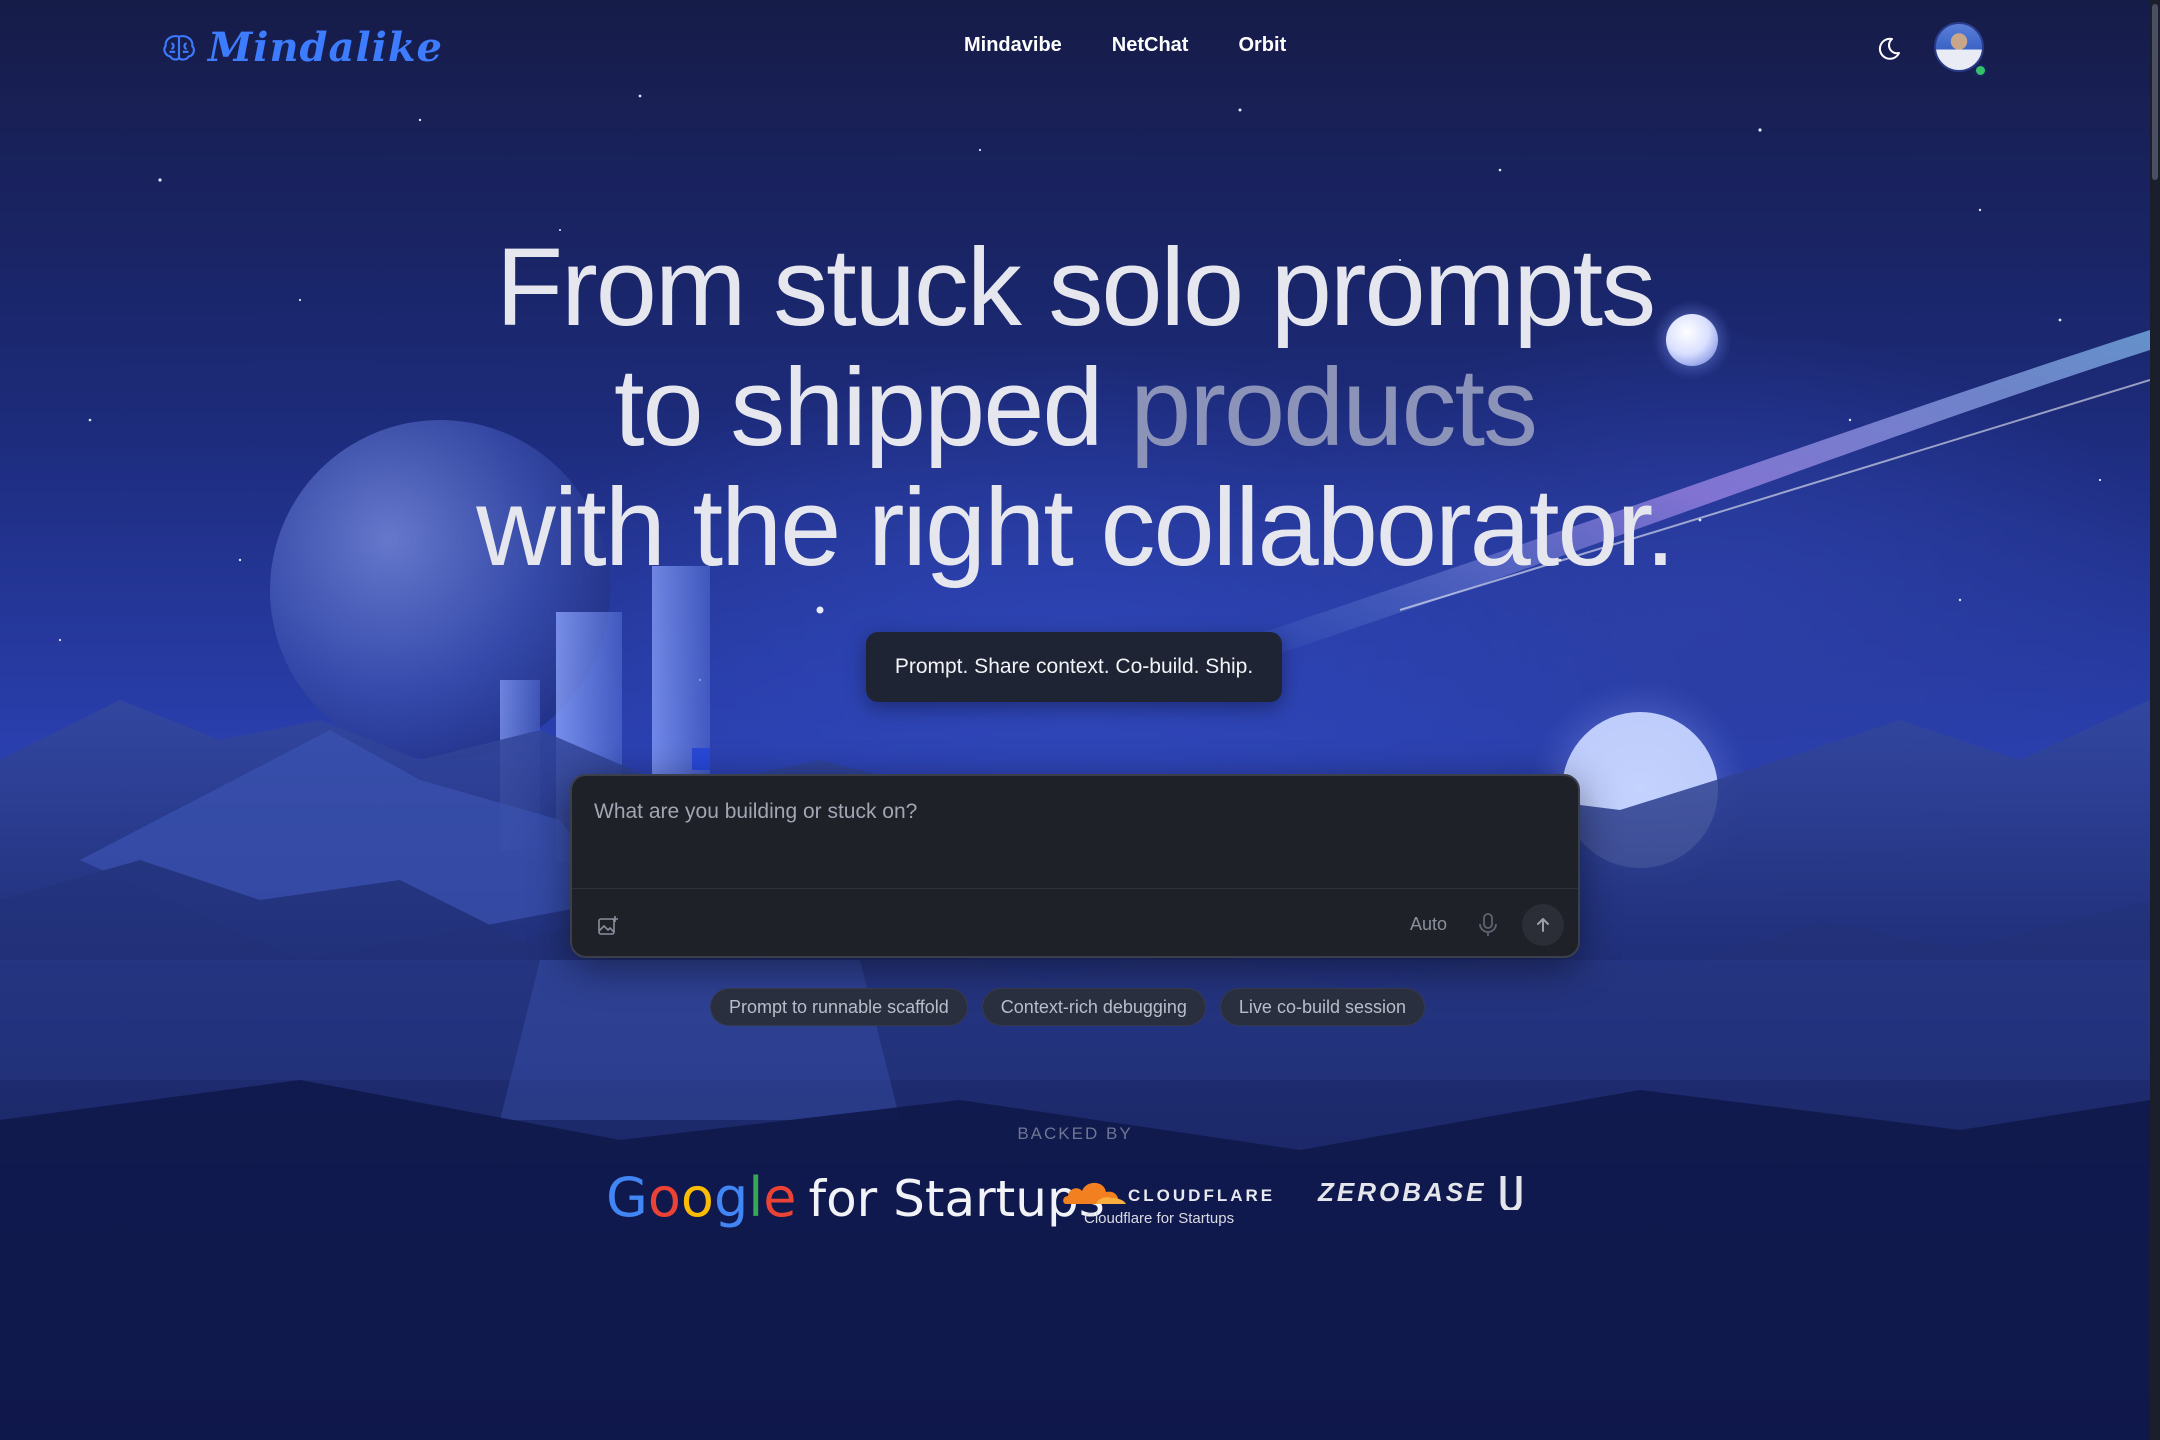 This screenshot has width=2160, height=1440. What do you see at coordinates (1094, 1193) in the screenshot?
I see `cloudflare-cloud-icon` at bounding box center [1094, 1193].